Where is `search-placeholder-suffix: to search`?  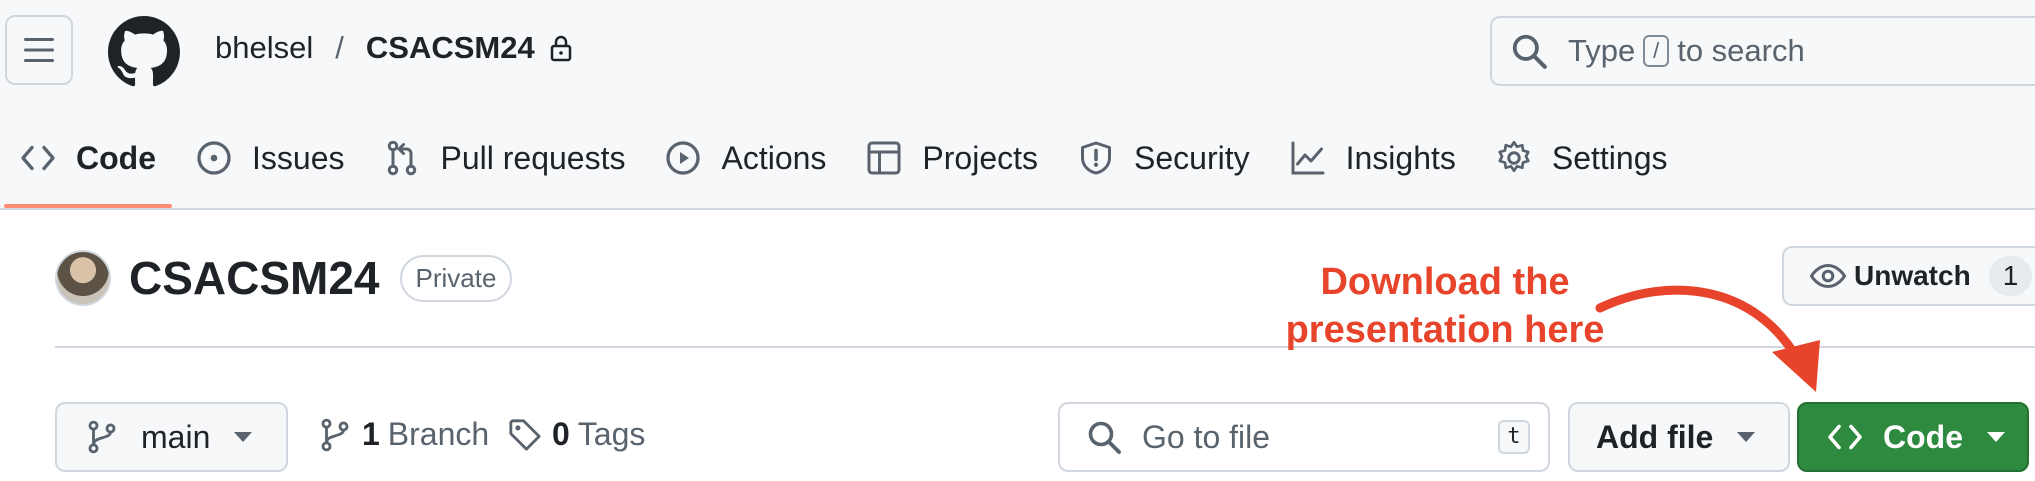 search-placeholder-suffix: to search is located at coordinates (1741, 50).